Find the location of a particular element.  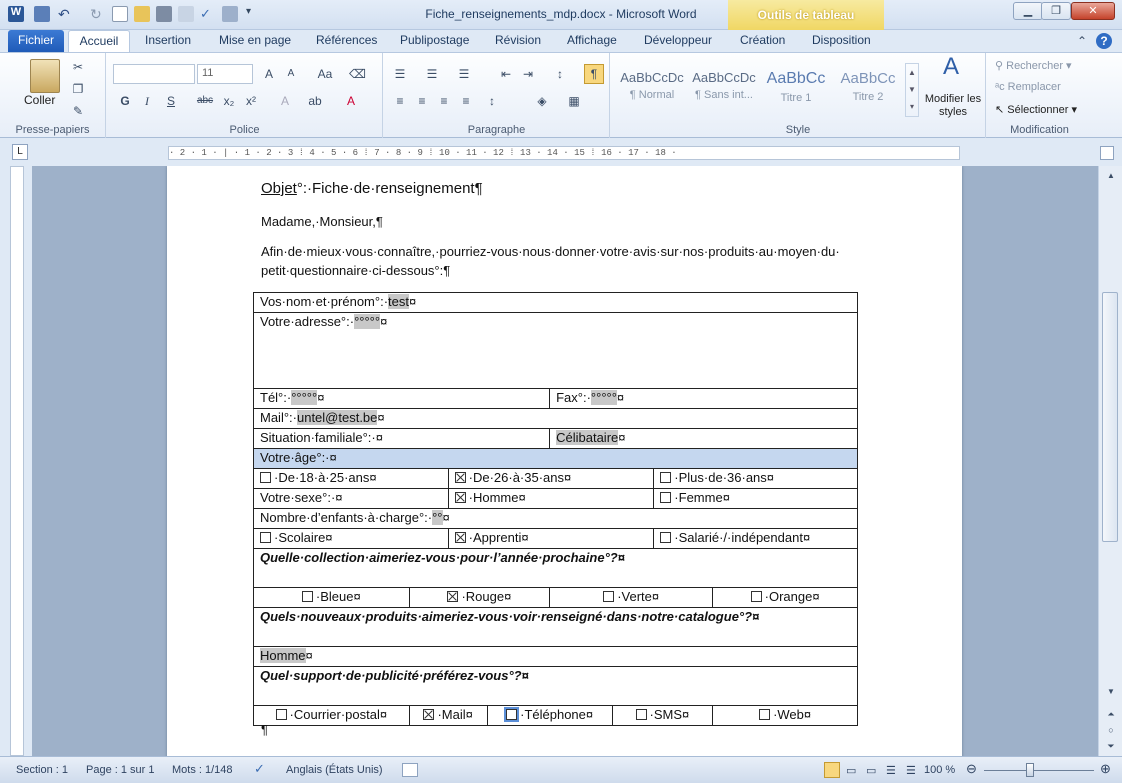

browse-object-icon: ○ is located at coordinates (1111, 730).